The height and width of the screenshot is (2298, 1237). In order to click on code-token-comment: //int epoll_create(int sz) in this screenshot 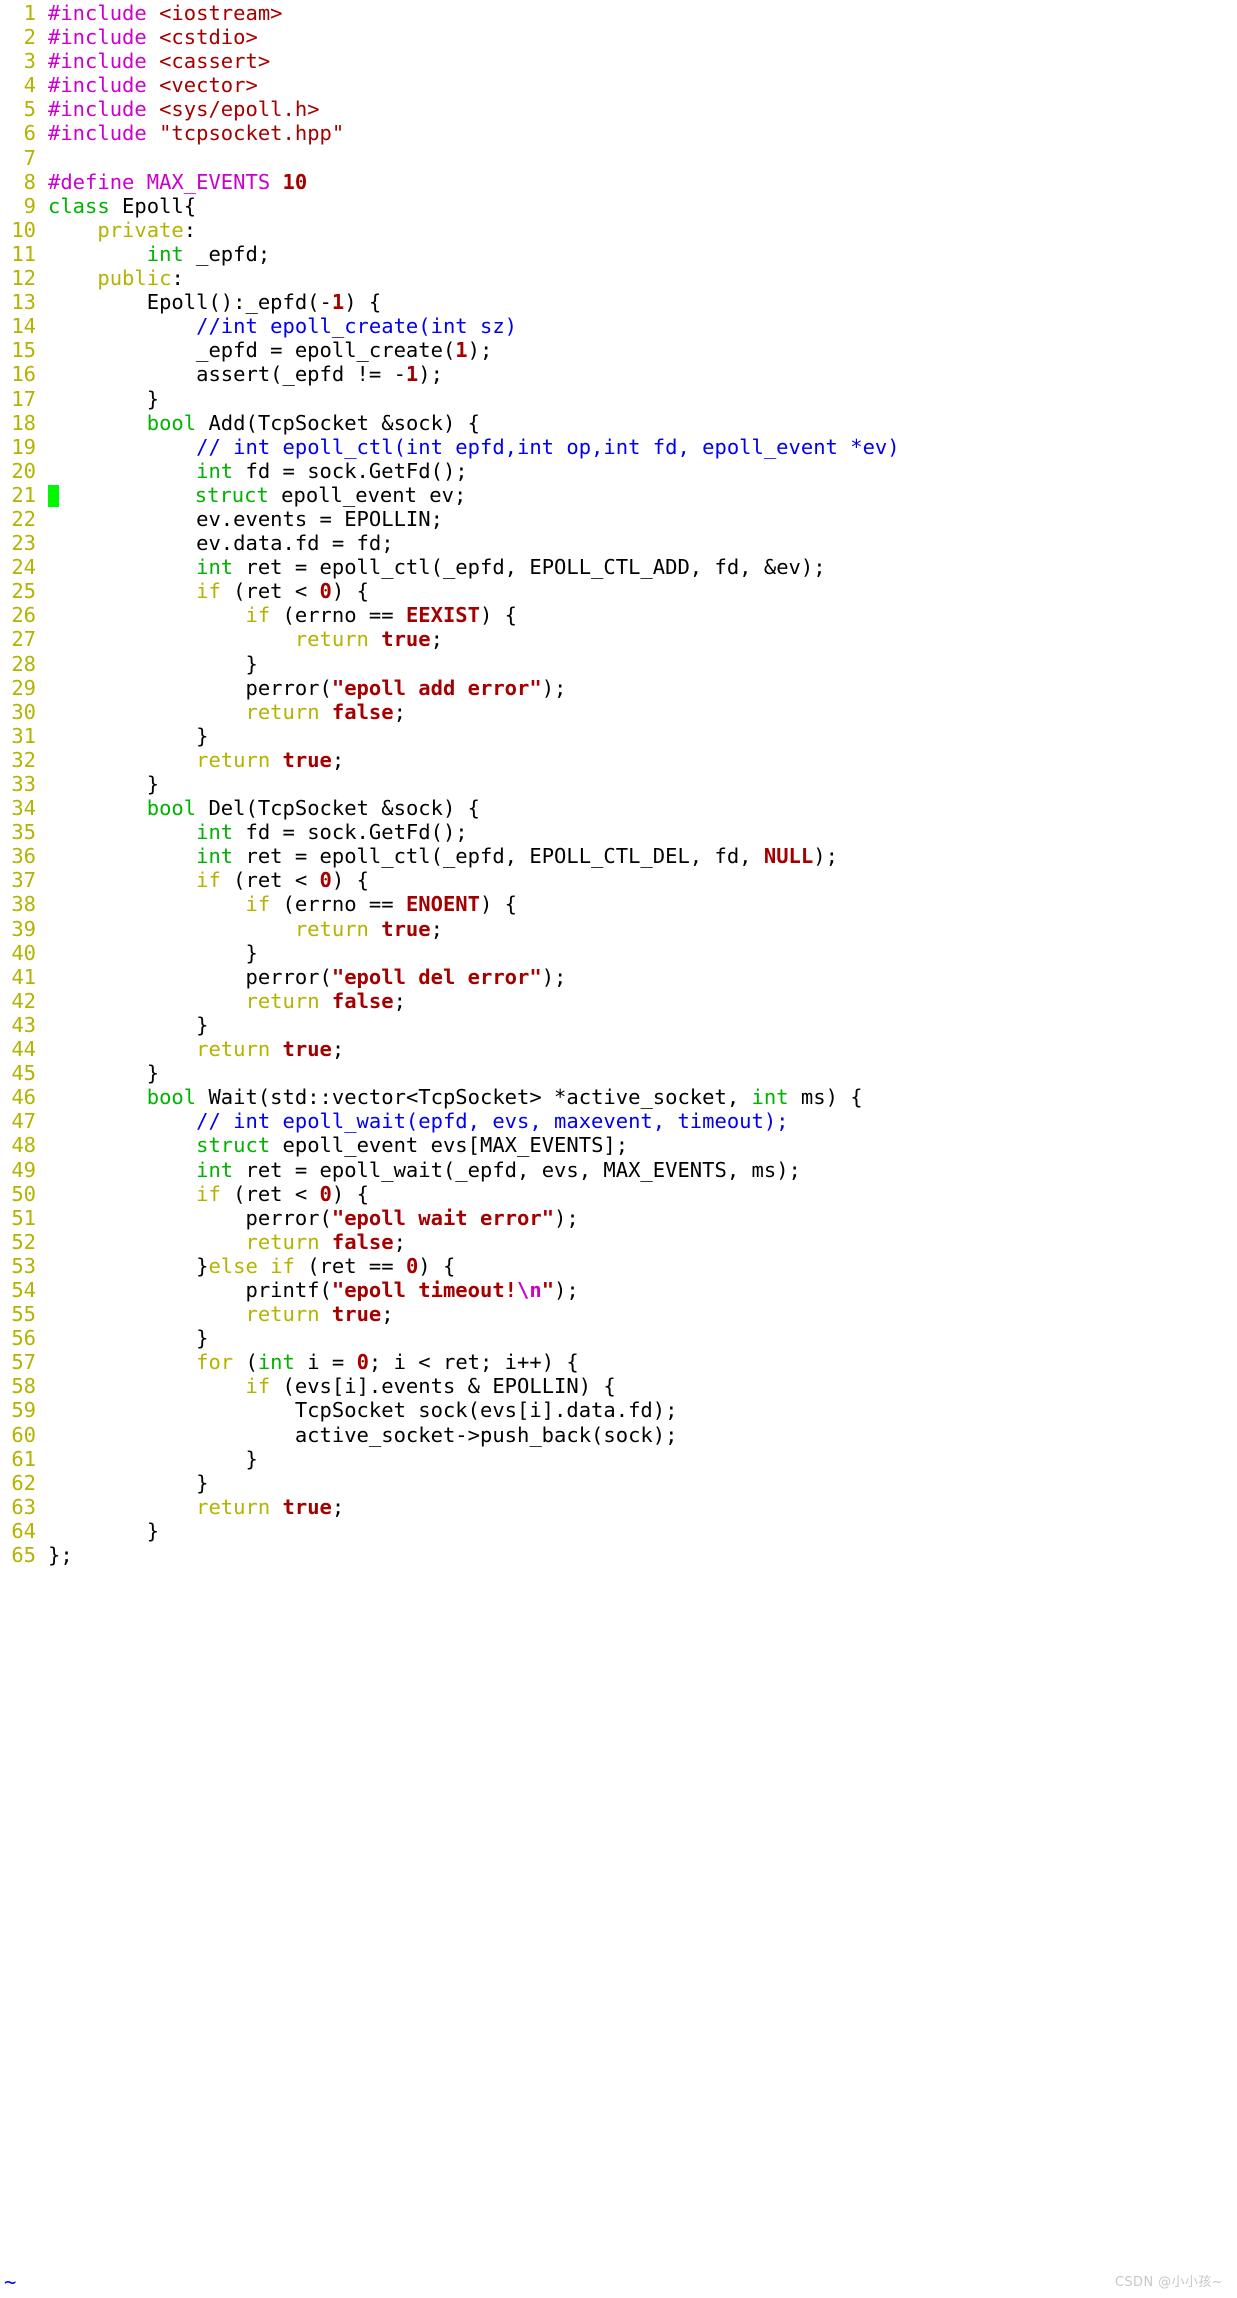, I will do `click(357, 326)`.